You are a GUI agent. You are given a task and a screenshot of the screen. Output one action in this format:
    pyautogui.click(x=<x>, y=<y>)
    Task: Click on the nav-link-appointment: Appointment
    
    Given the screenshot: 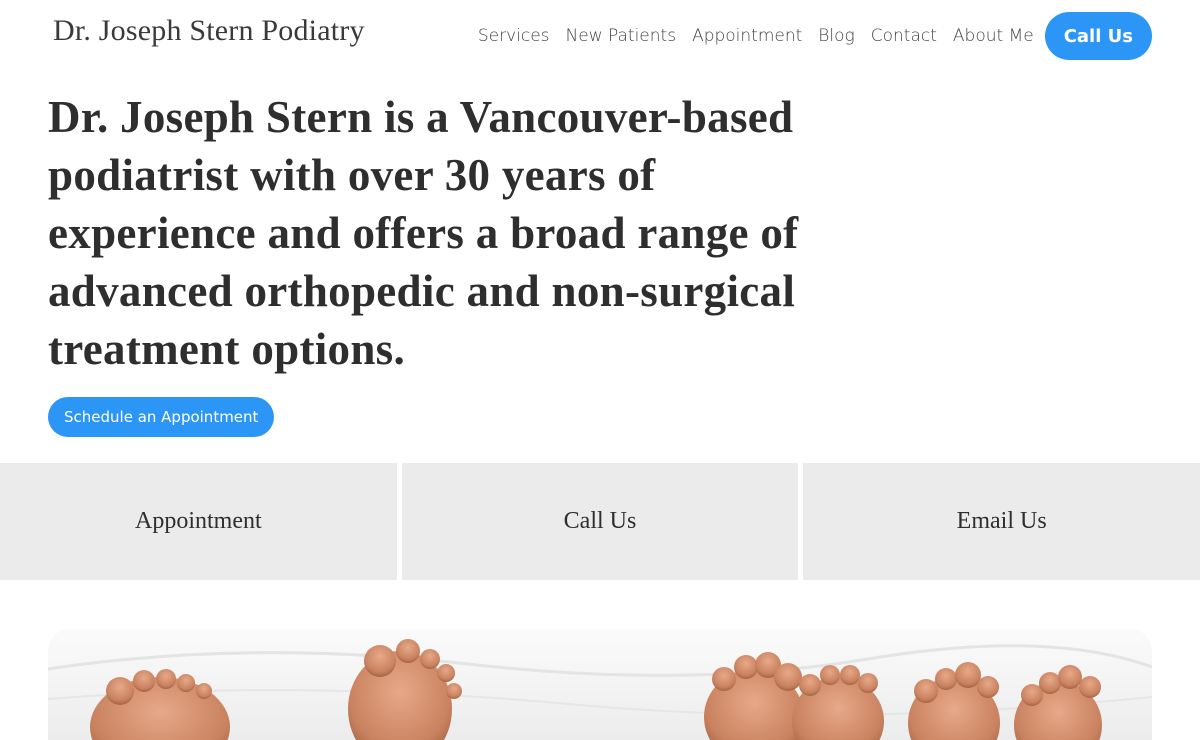 What is the action you would take?
    pyautogui.click(x=747, y=36)
    